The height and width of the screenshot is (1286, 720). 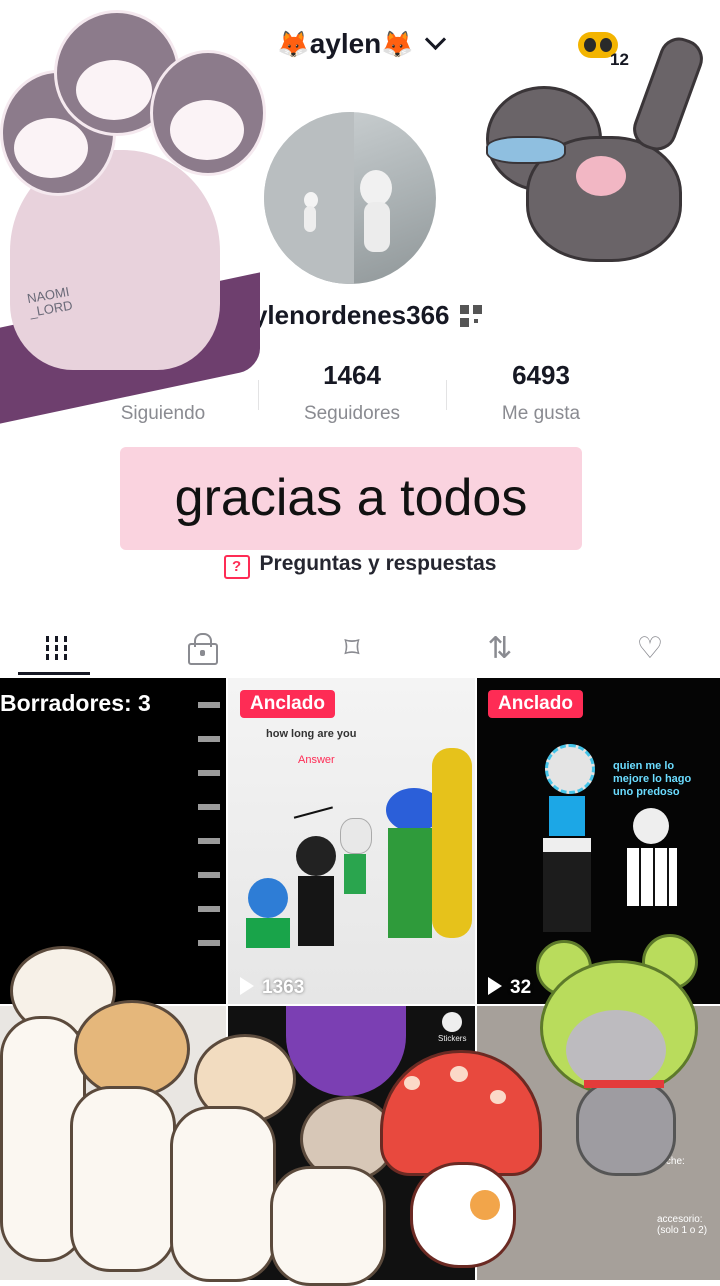 What do you see at coordinates (601, 176) in the screenshot?
I see `cat-pink-patch` at bounding box center [601, 176].